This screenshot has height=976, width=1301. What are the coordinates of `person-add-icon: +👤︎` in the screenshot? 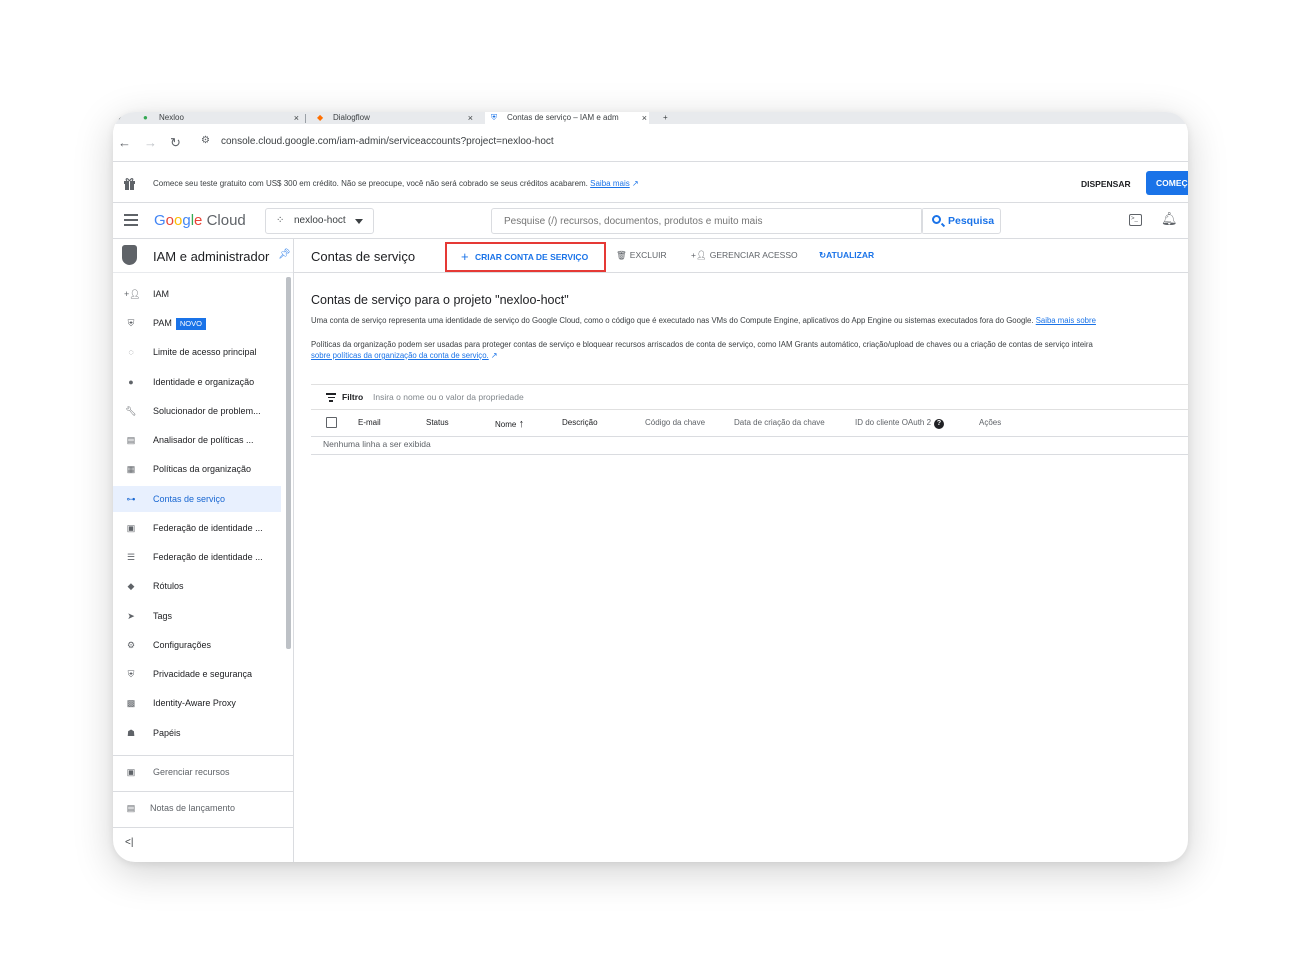 It's located at (699, 255).